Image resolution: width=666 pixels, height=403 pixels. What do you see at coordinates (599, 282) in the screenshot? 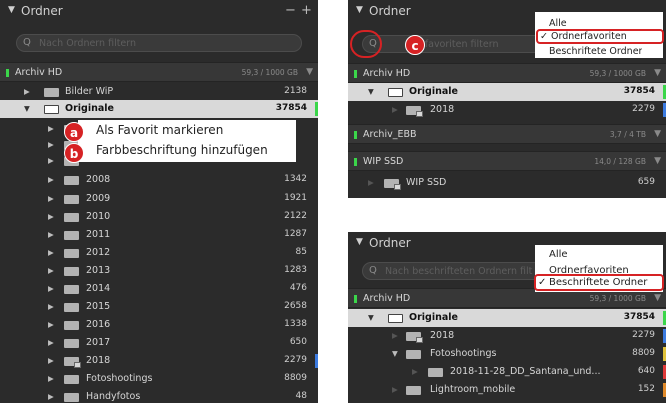
I see `dropdown-option-beschriftete: ✓ Beschriftete Ordner` at bounding box center [599, 282].